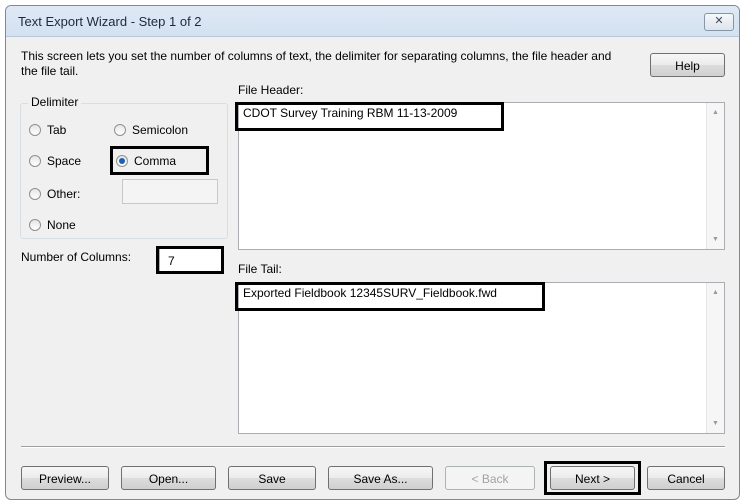 This screenshot has width=742, height=501. Describe the element at coordinates (57, 130) in the screenshot. I see `radio-tab-label: Tab` at that location.